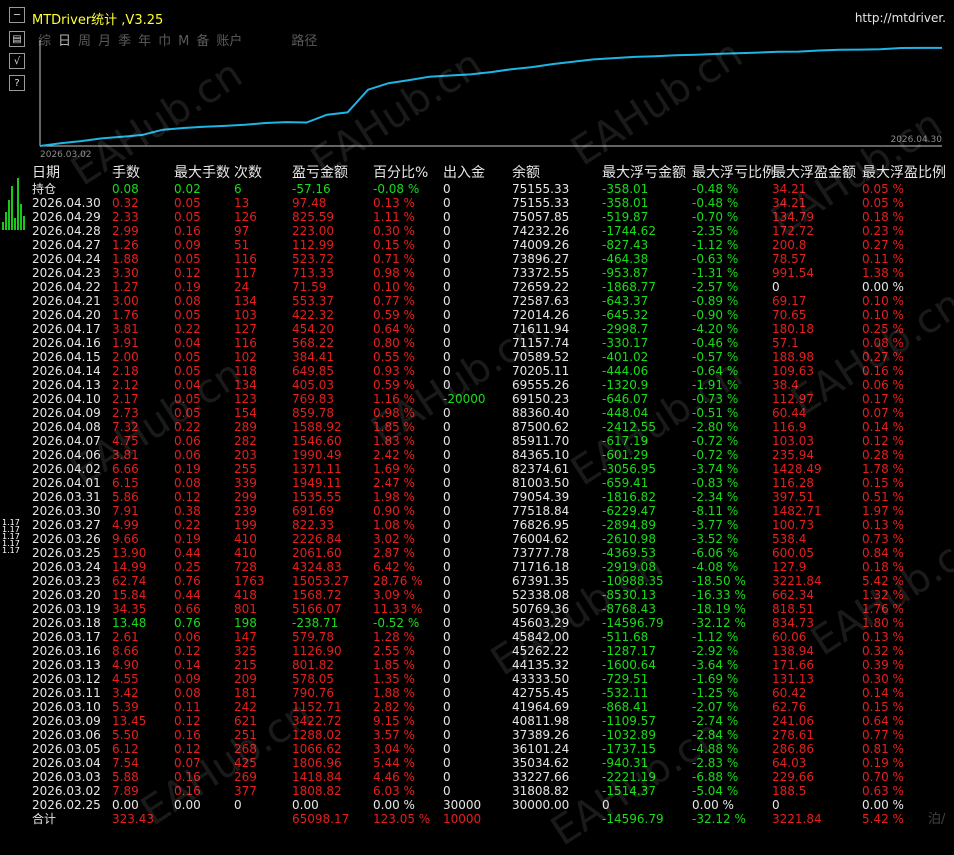 The width and height of the screenshot is (954, 855). I want to click on table-cell: 2026.03.04, so click(66, 763).